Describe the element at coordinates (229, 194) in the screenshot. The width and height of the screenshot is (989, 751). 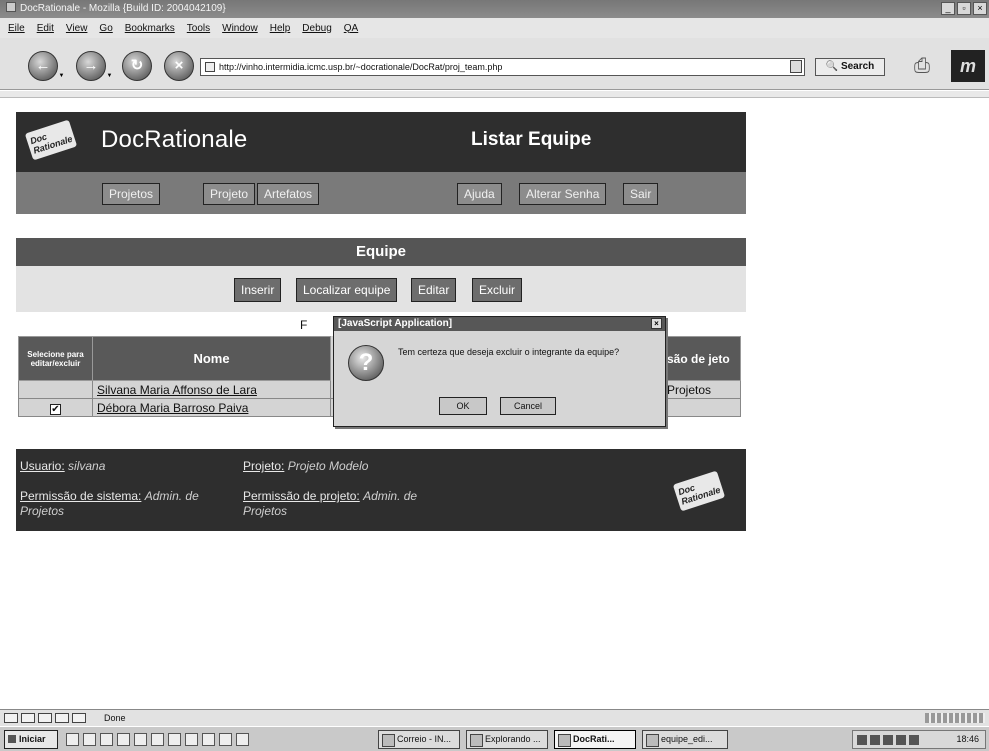
I see `projeto-button: Projeto` at that location.